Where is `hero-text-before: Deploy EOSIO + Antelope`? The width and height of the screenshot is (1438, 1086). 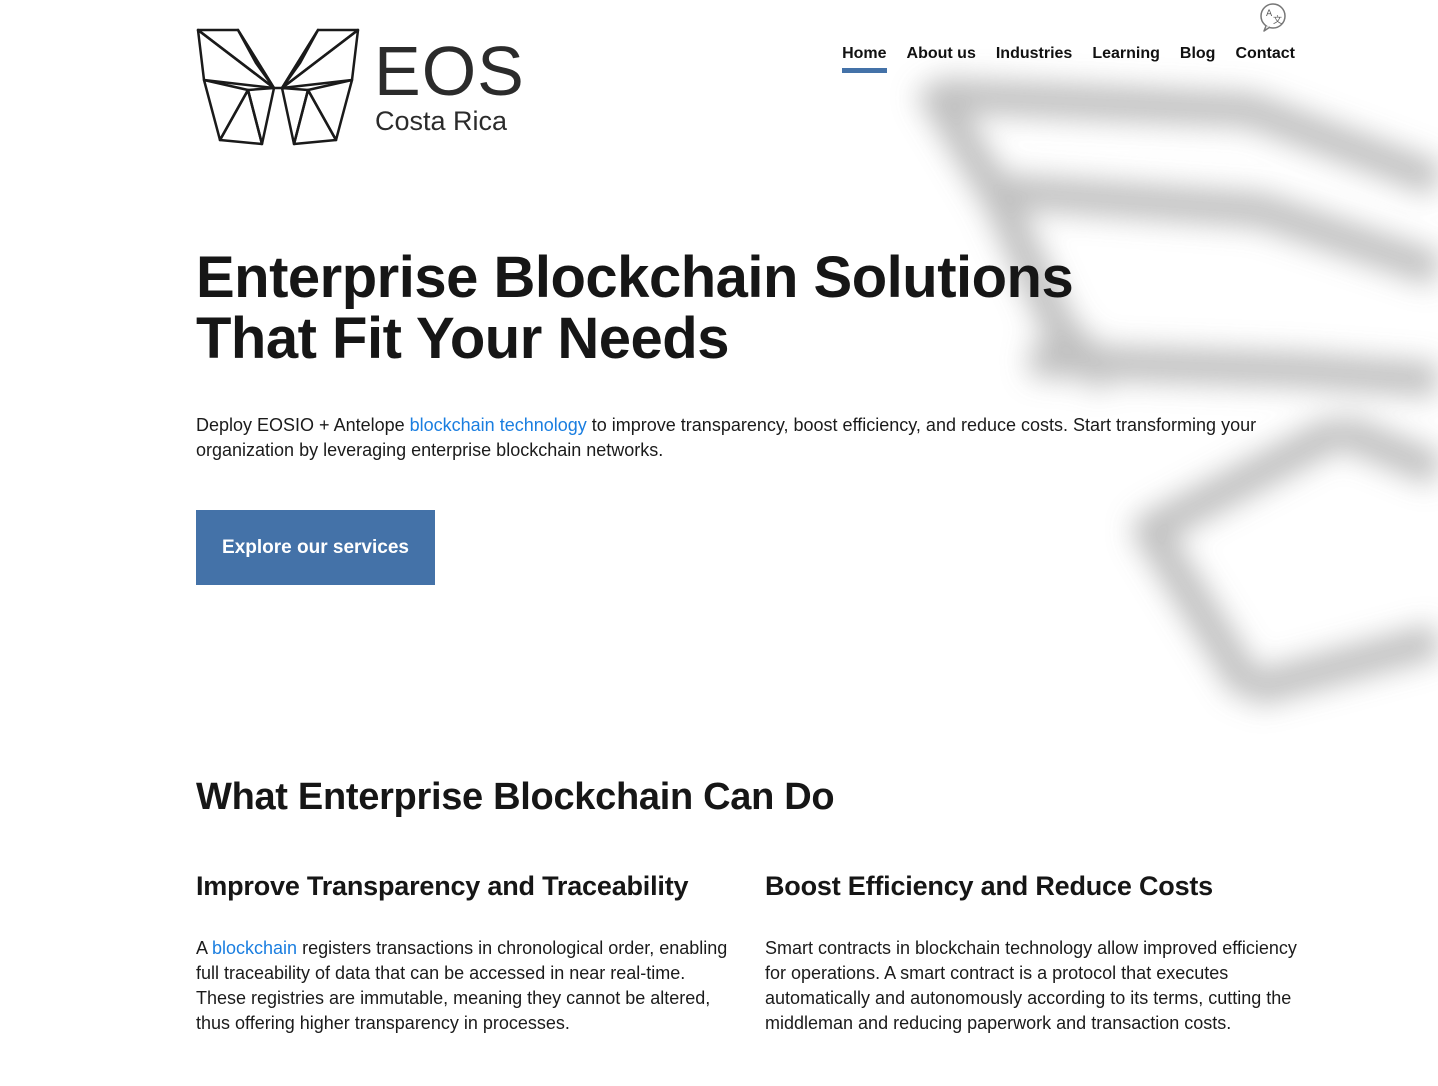
hero-text-before: Deploy EOSIO + Antelope is located at coordinates (303, 425).